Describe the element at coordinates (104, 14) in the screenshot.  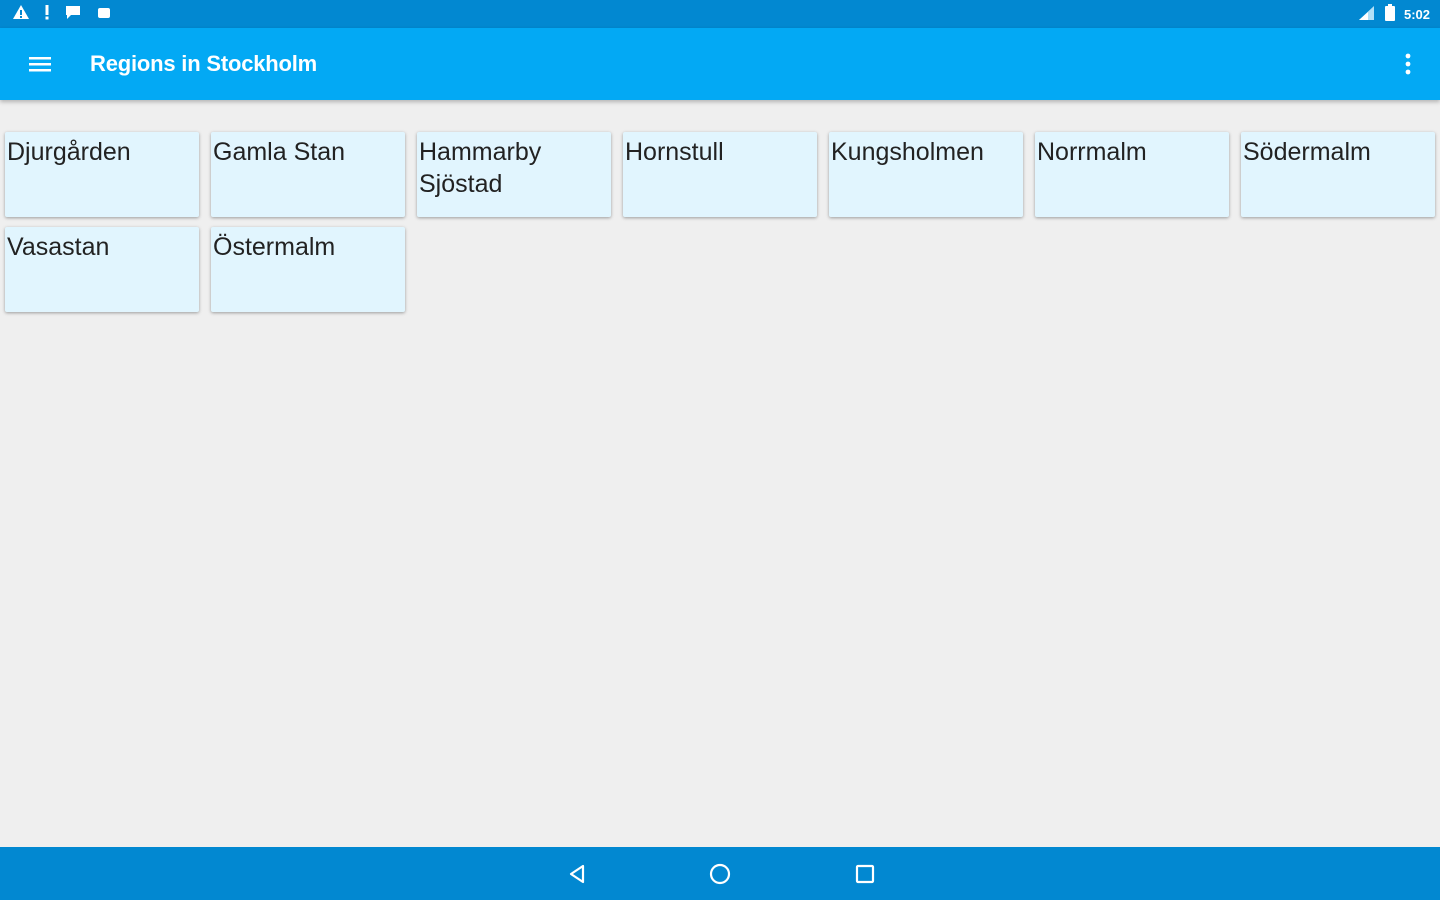
I see `android-icon` at that location.